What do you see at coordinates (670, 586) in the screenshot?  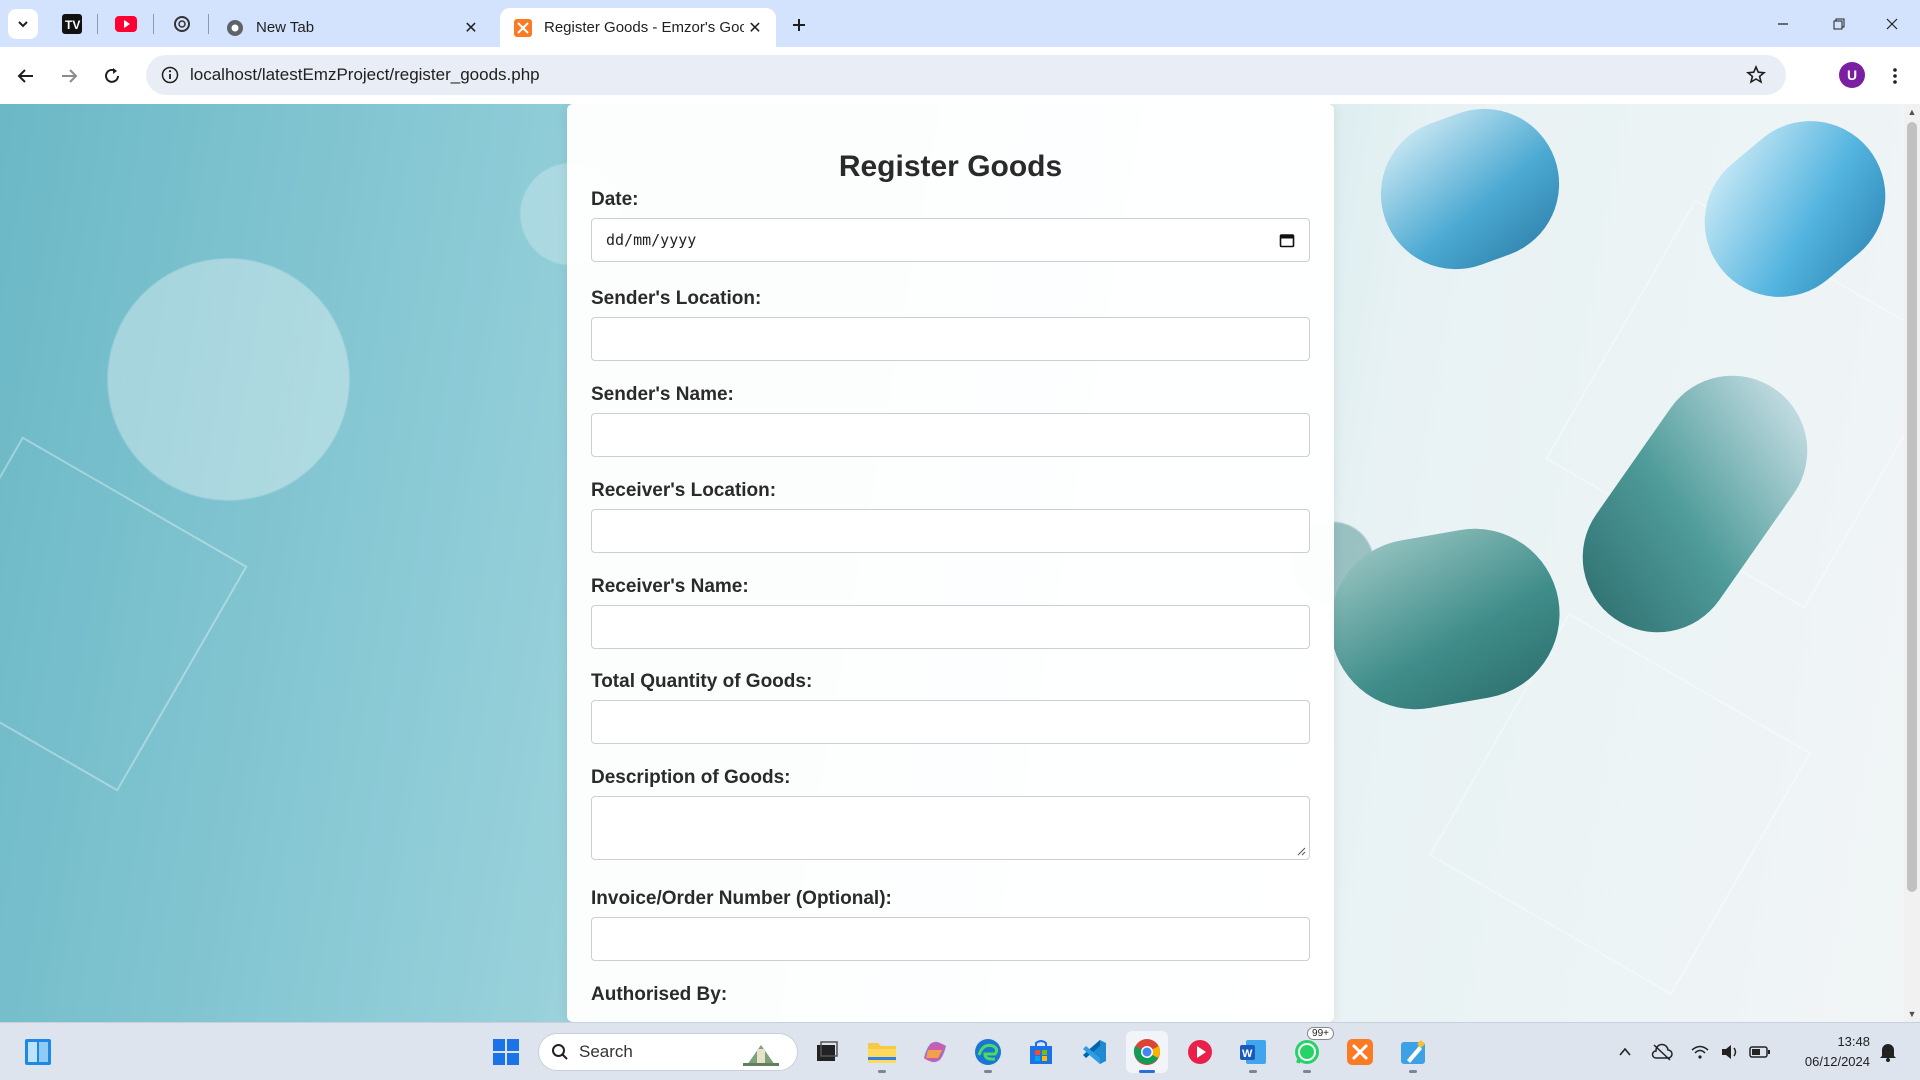 I see `receivers-name-label: Receiver's Name:` at bounding box center [670, 586].